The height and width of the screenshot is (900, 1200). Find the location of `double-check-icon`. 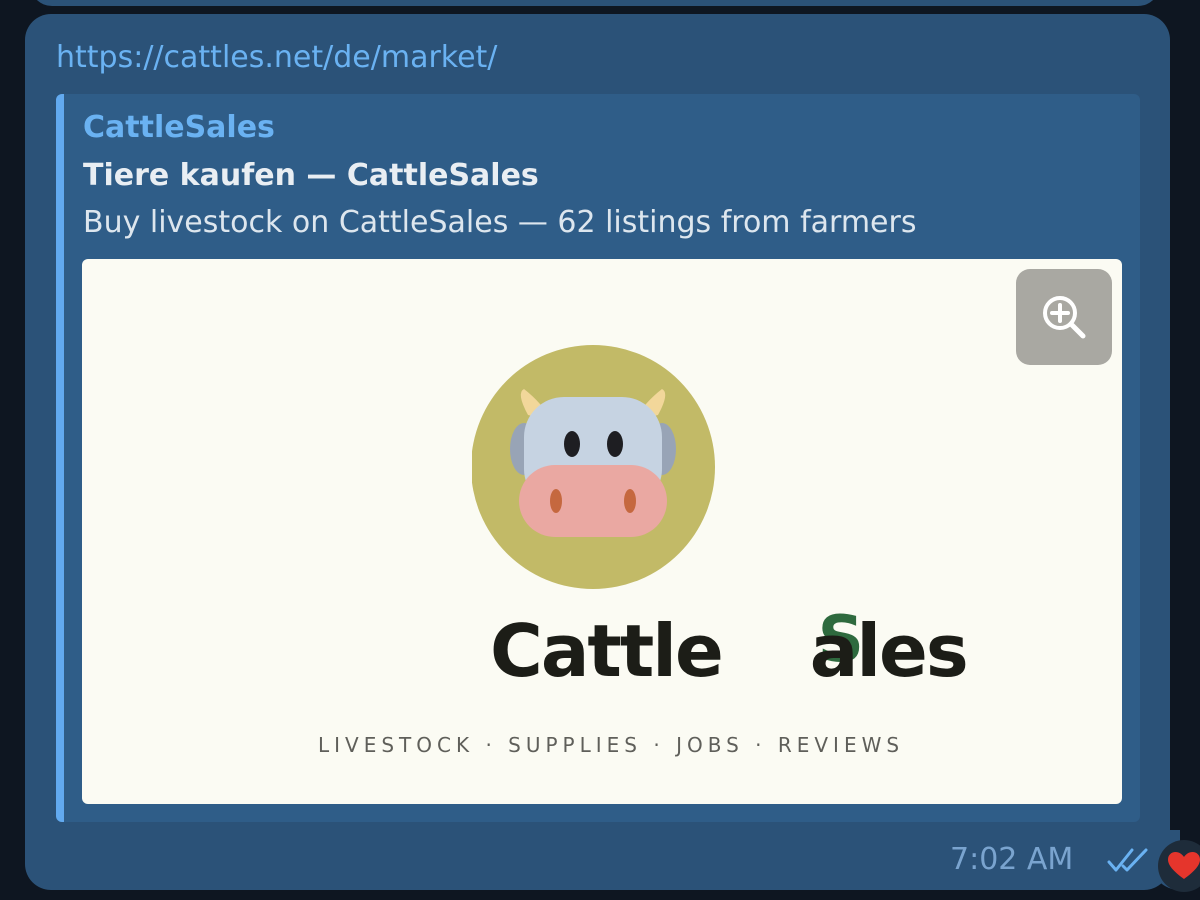

double-check-icon is located at coordinates (1127, 860).